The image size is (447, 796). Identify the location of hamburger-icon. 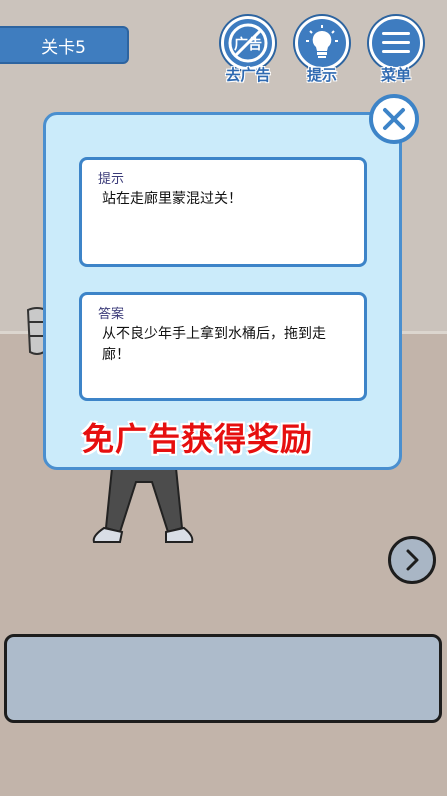
(396, 43).